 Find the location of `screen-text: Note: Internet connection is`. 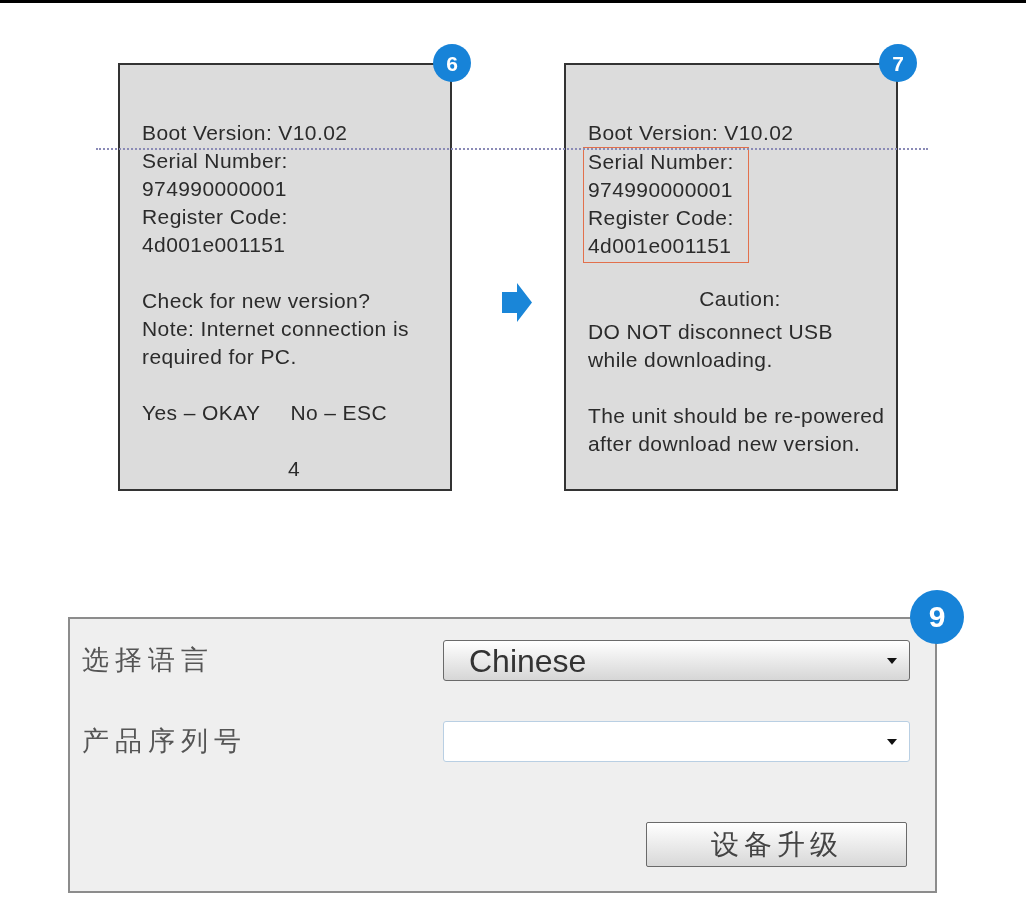

screen-text: Note: Internet connection is is located at coordinates (275, 329).